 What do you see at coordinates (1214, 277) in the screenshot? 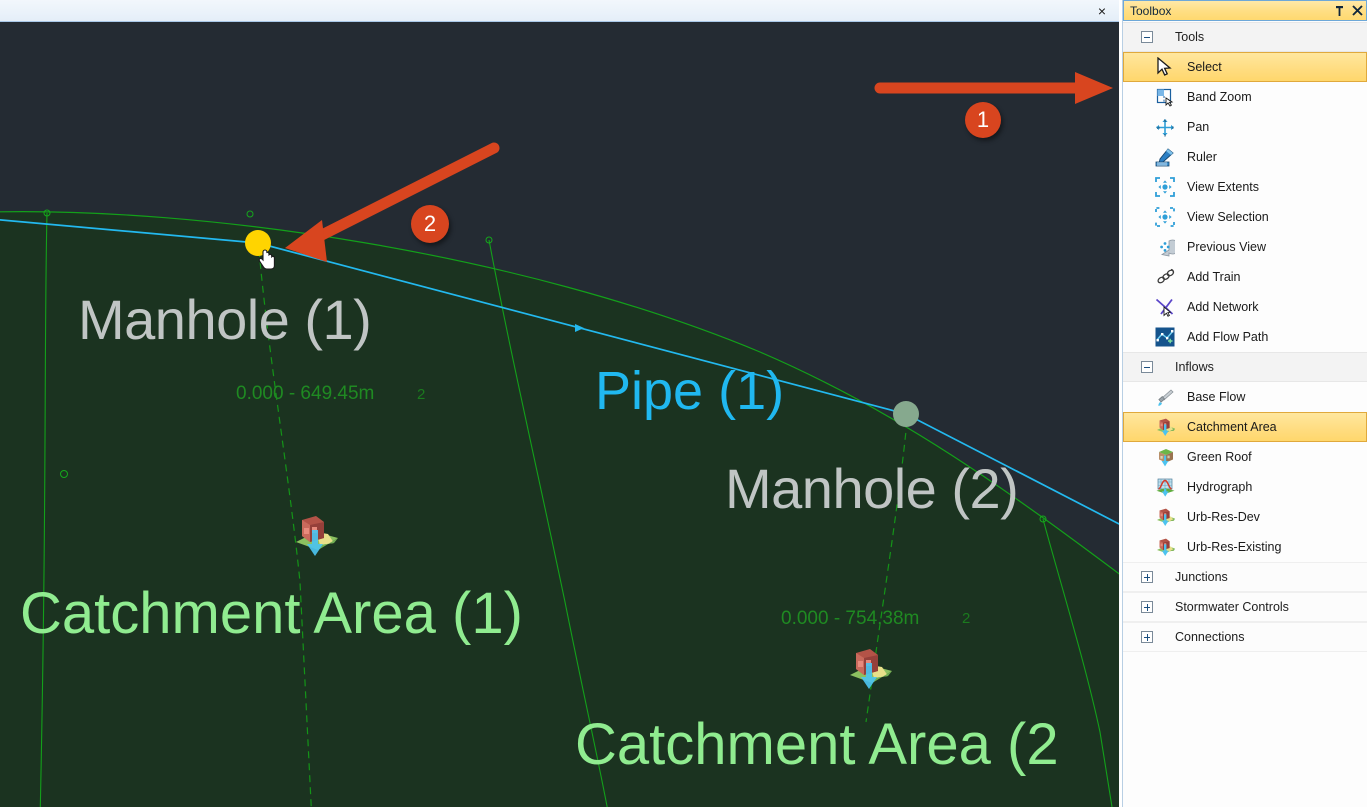
I see `tool-label: Add Train` at bounding box center [1214, 277].